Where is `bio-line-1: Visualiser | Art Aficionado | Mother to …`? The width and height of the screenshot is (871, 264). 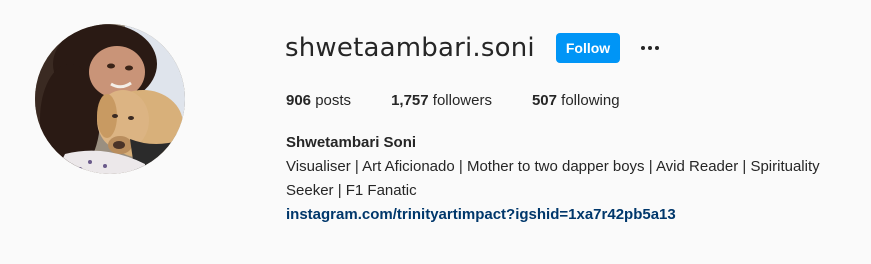
bio-line-1: Visualiser | Art Aficionado | Mother to … is located at coordinates (553, 166).